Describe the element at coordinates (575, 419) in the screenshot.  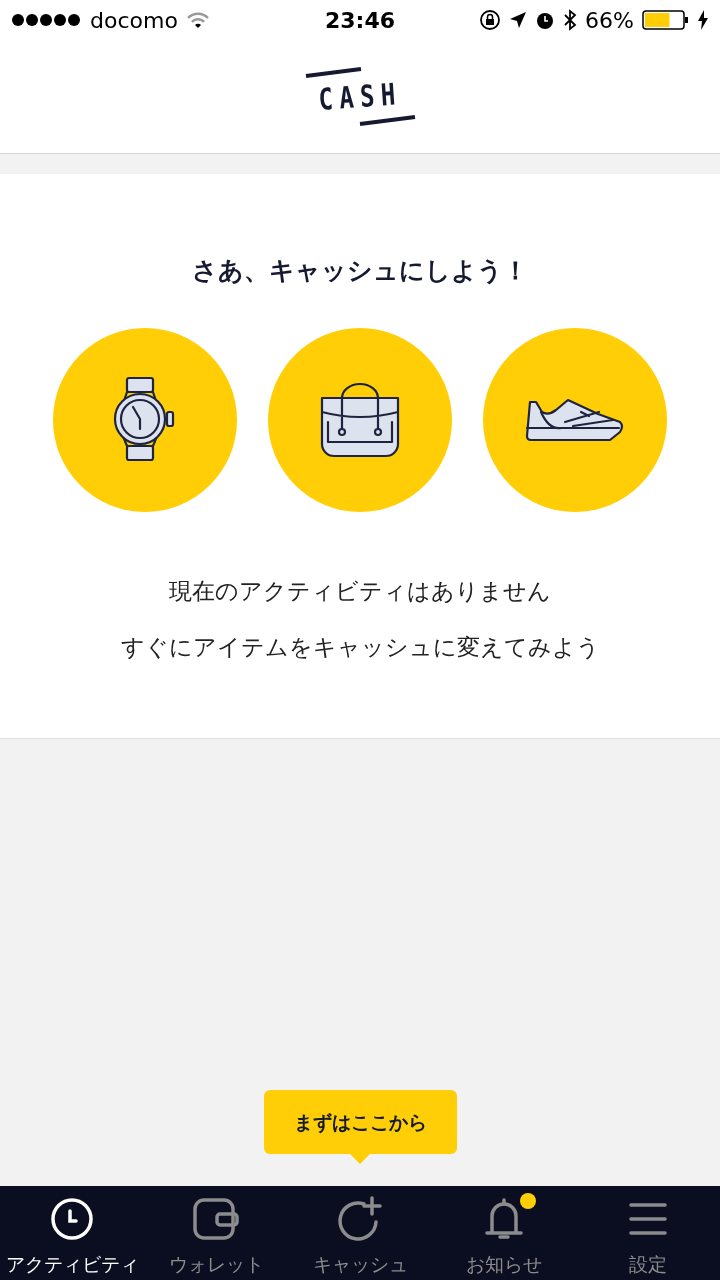
I see `sneaker-icon` at that location.